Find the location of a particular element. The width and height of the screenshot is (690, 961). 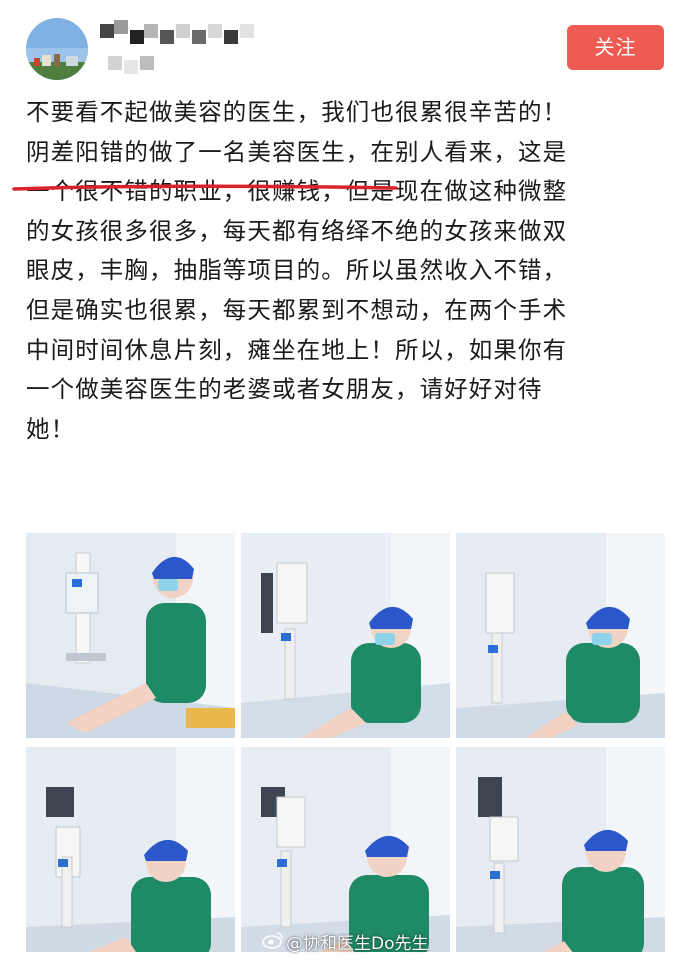

watermark-text: @协和医生Do先生 is located at coordinates (357, 944).